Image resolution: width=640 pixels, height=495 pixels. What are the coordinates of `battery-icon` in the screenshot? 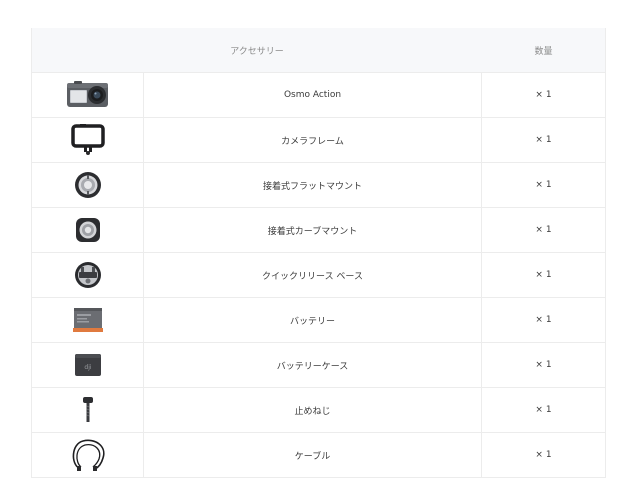 It's located at (88, 320).